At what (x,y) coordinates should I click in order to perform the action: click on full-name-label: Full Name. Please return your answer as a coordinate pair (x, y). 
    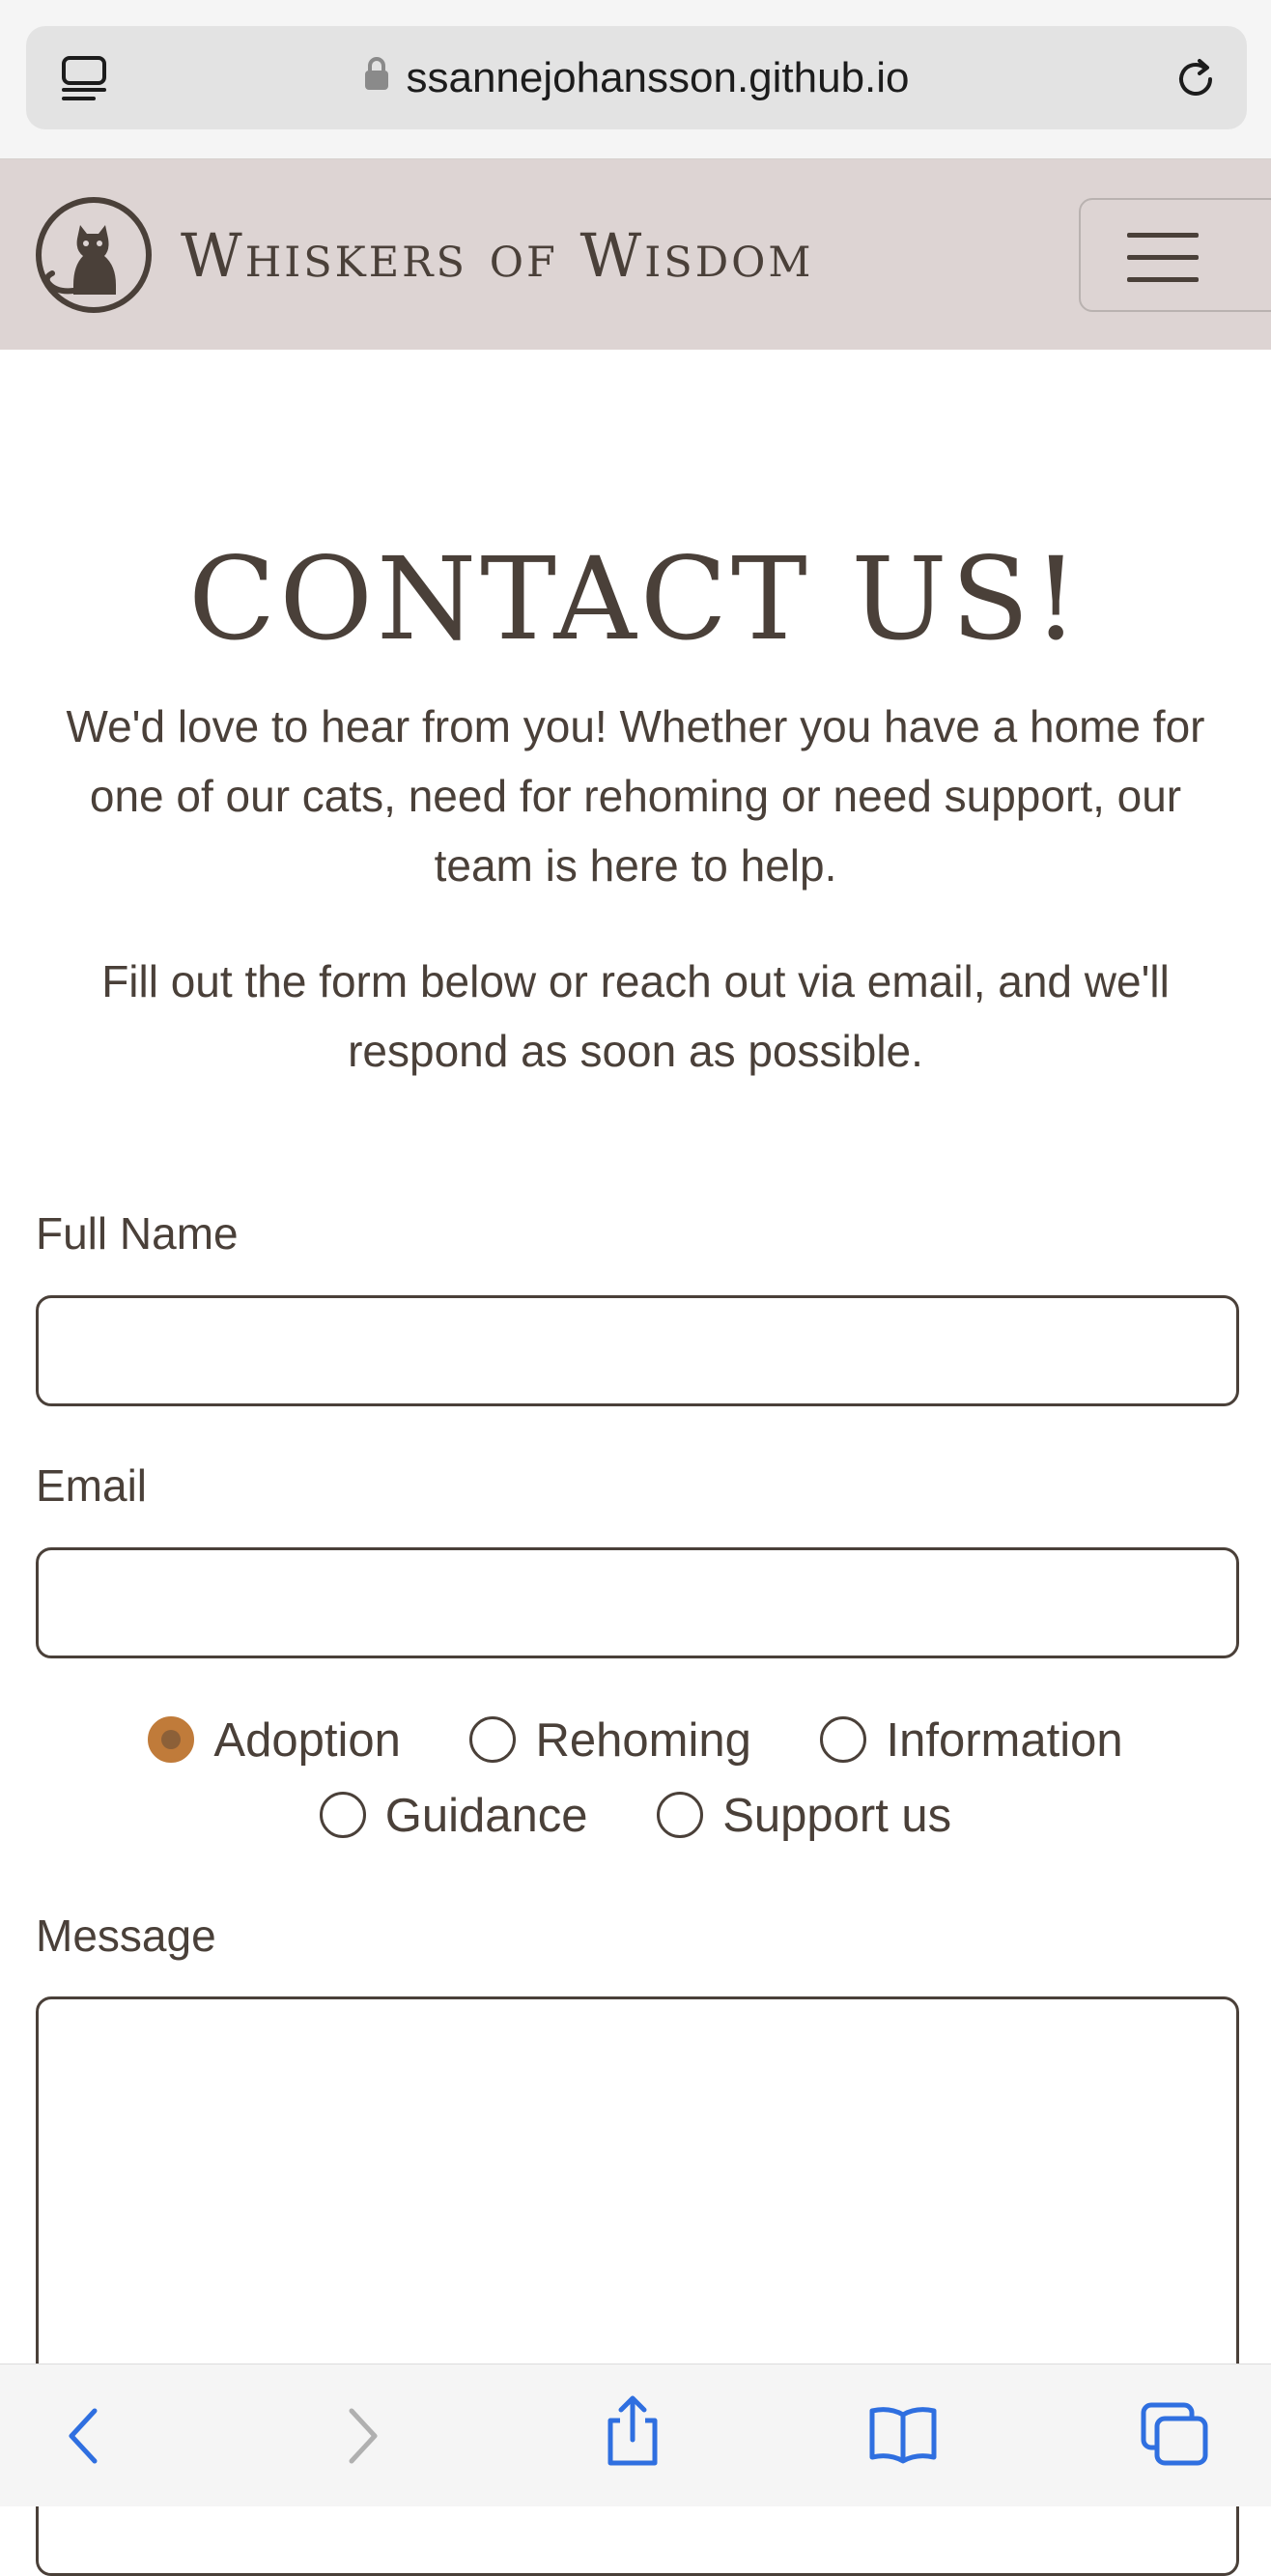
    Looking at the image, I should click on (137, 1233).